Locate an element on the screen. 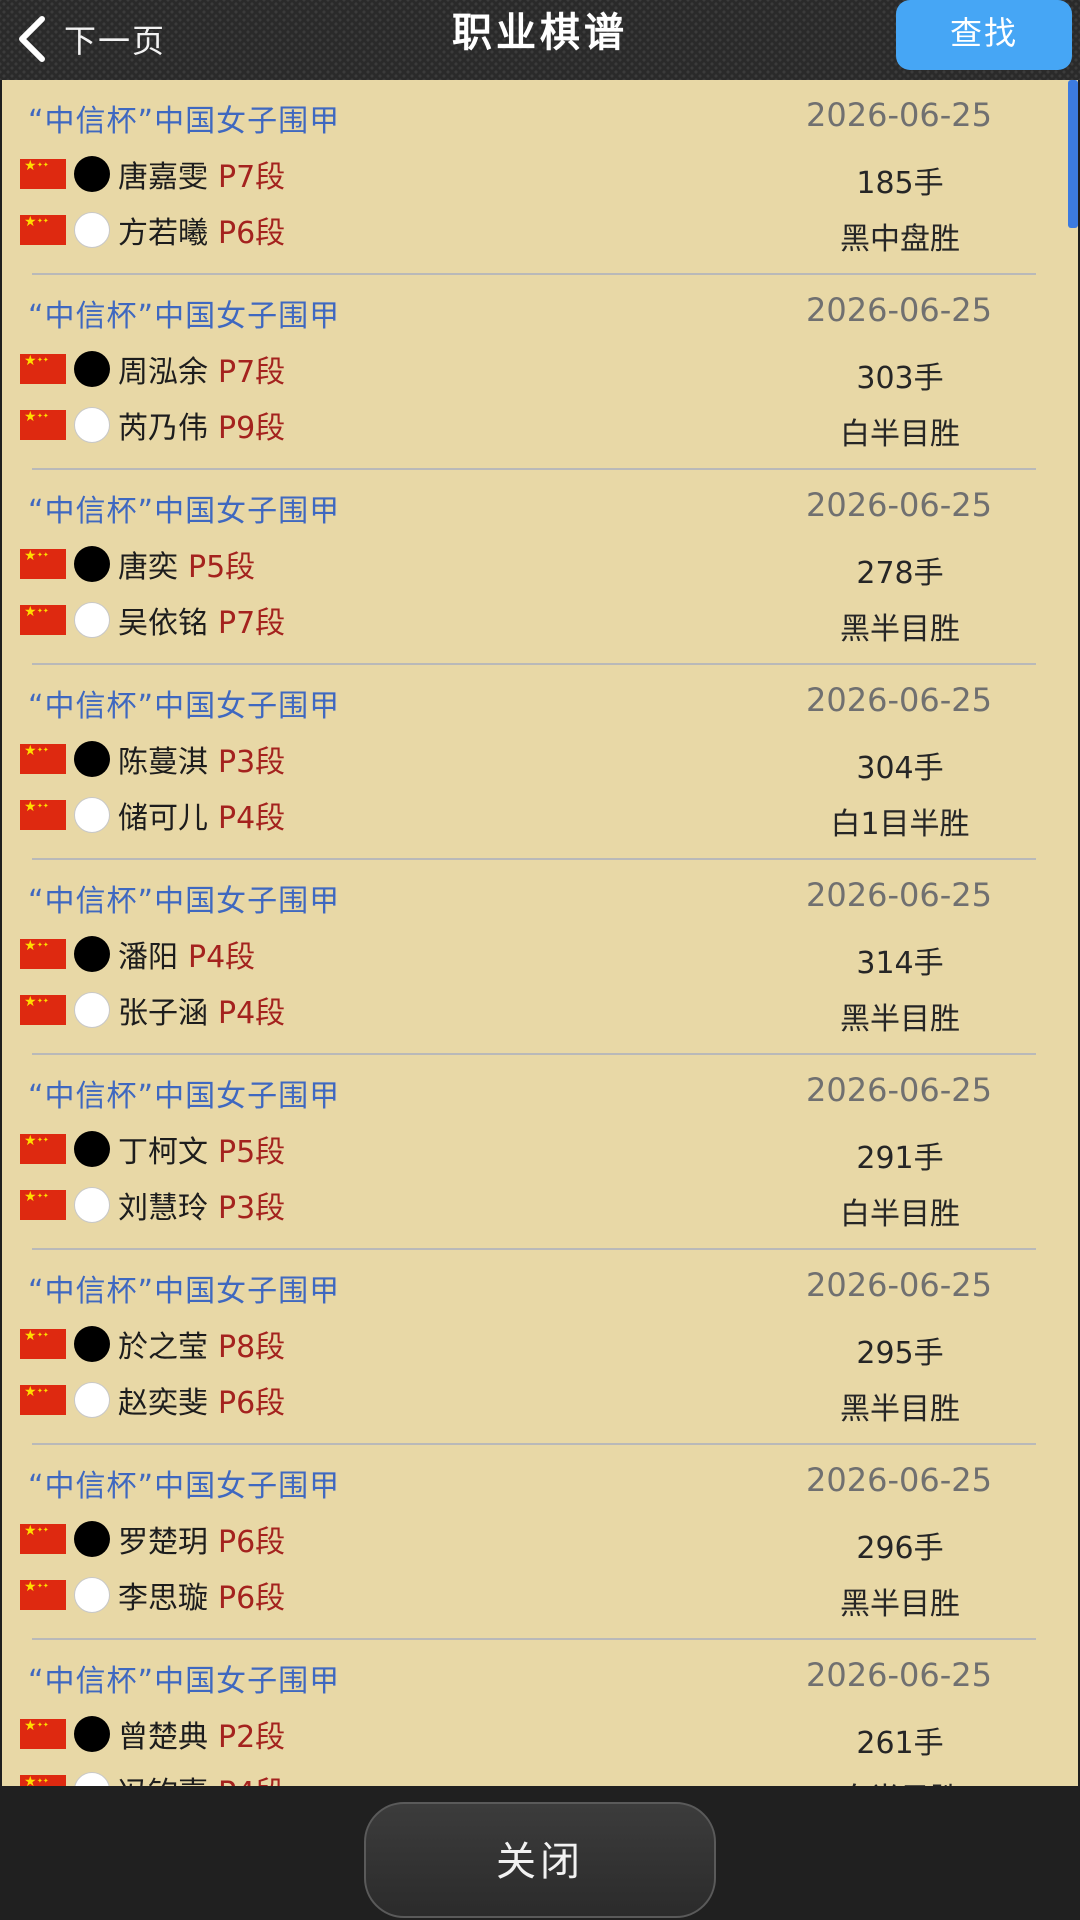 This screenshot has width=1080, height=1920. player-name: 潘阳 is located at coordinates (148, 957).